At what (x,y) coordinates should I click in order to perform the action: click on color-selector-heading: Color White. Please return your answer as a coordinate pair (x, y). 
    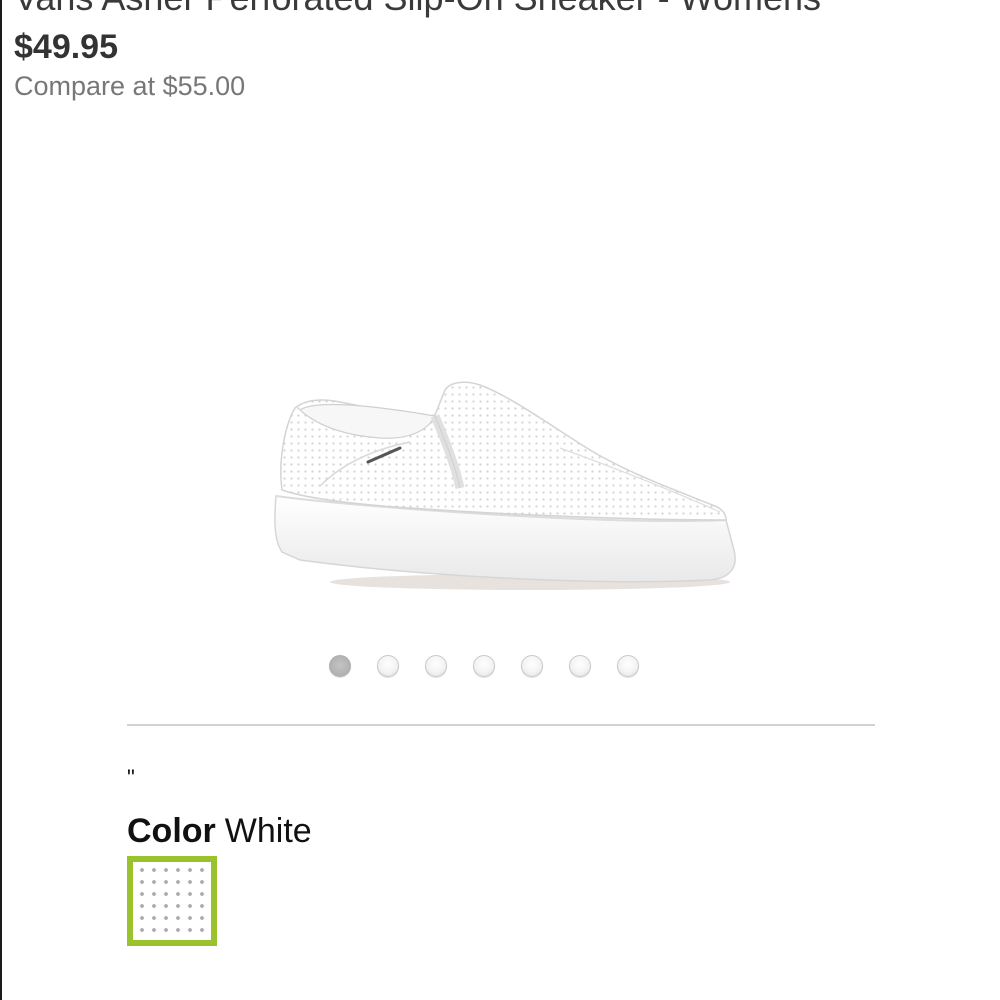
    Looking at the image, I should click on (219, 831).